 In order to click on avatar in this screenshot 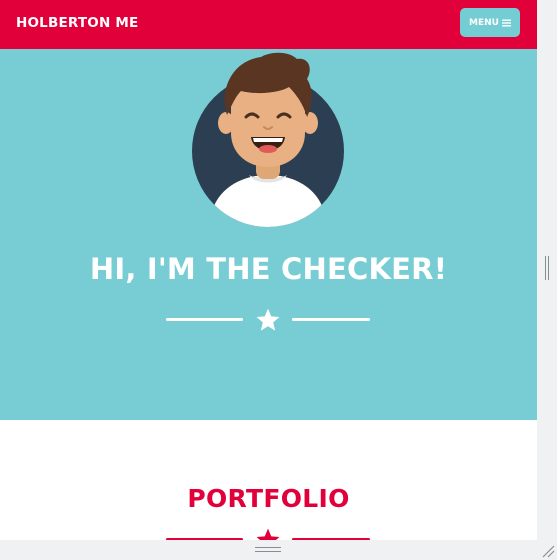, I will do `click(268, 139)`.